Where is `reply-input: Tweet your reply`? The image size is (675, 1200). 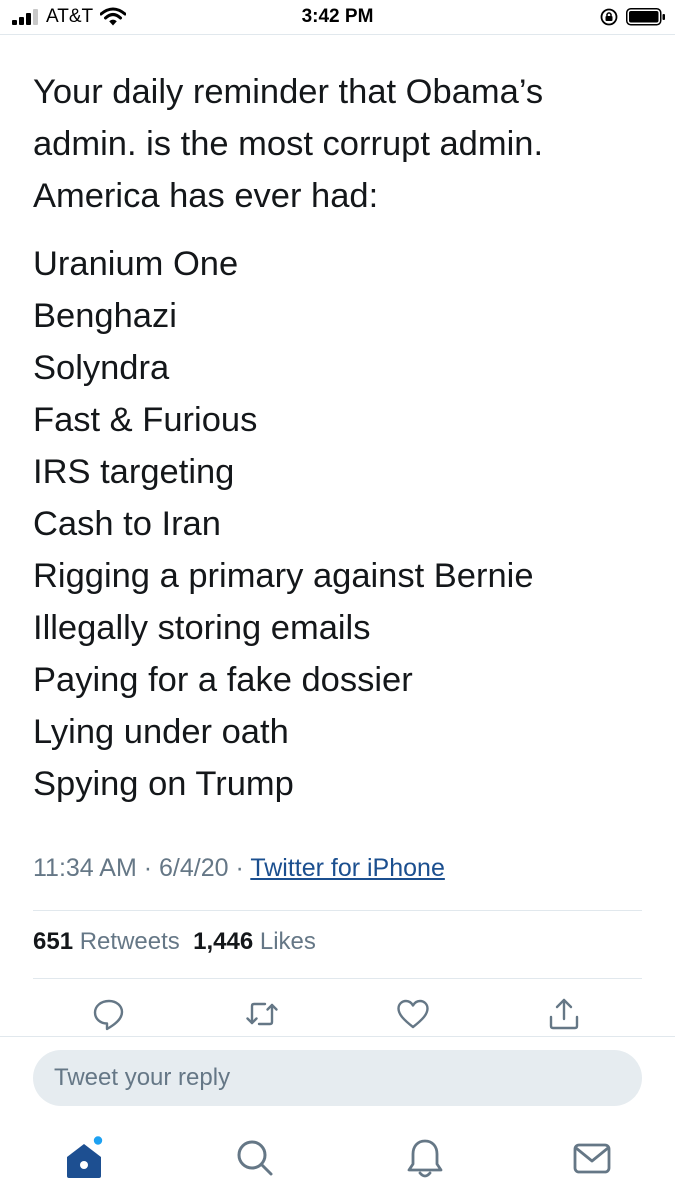
reply-input: Tweet your reply is located at coordinates (337, 1078).